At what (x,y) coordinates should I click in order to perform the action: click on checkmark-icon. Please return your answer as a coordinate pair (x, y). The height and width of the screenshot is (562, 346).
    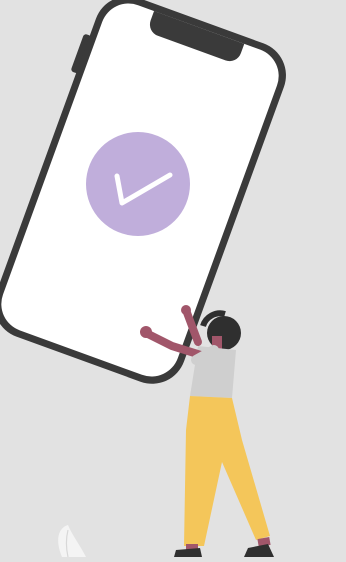
    Looking at the image, I should click on (138, 184).